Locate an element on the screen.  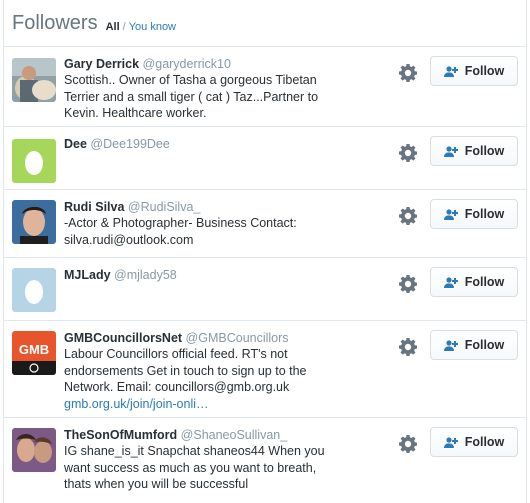
user-handle: @mjlady58 is located at coordinates (145, 275).